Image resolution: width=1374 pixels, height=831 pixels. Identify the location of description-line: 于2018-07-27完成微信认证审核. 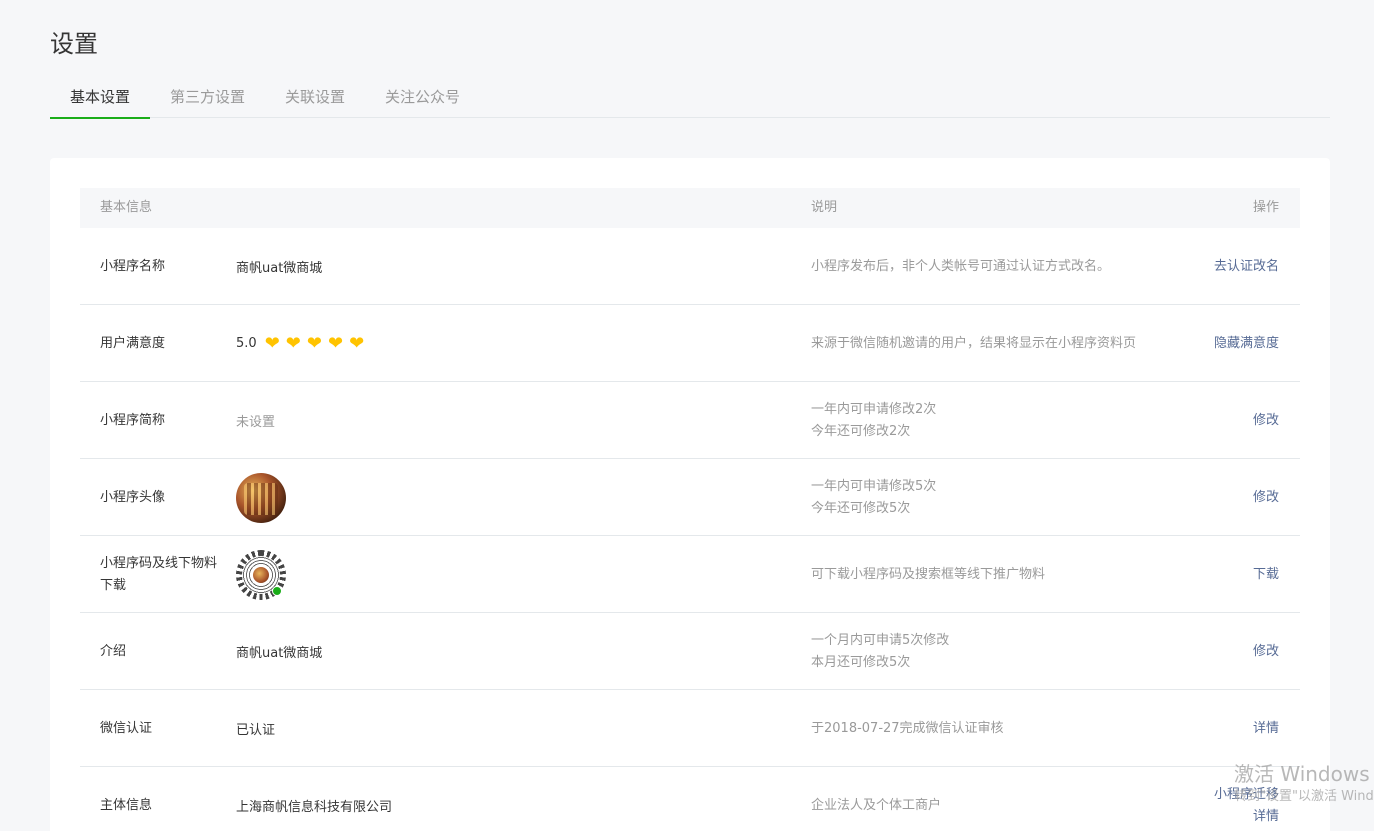
(907, 728).